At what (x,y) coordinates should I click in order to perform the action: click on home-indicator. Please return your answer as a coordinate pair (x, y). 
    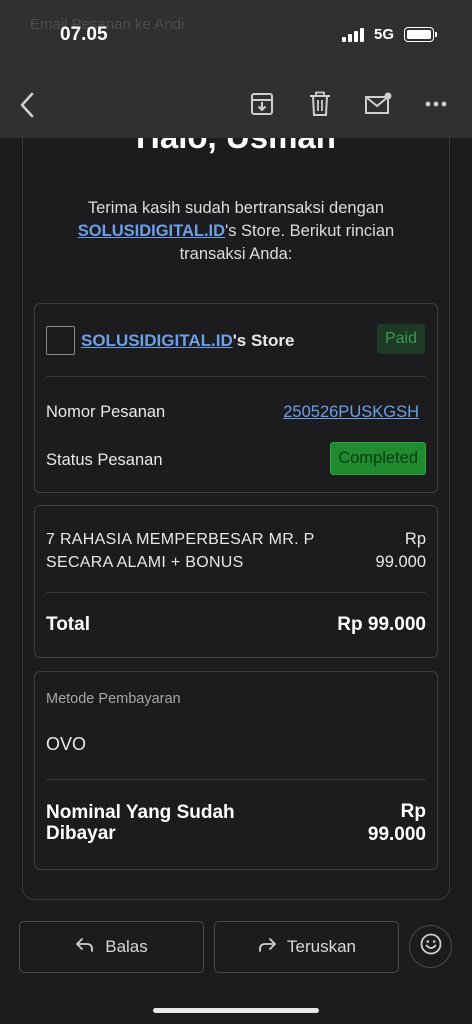
    Looking at the image, I should click on (236, 1010).